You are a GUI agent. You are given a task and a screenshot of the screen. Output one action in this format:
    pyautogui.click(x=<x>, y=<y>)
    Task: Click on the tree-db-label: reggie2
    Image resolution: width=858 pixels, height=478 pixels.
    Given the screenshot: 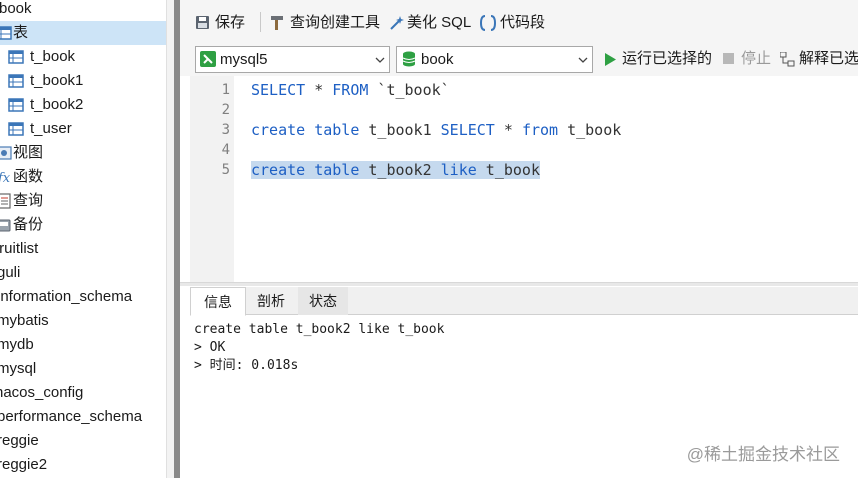 What is the action you would take?
    pyautogui.click(x=24, y=464)
    